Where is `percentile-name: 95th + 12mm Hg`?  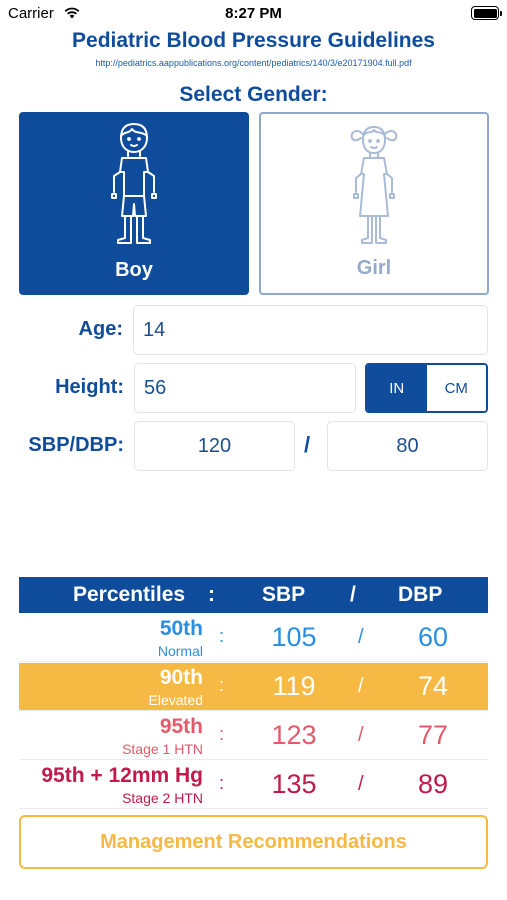
percentile-name: 95th + 12mm Hg is located at coordinates (122, 775).